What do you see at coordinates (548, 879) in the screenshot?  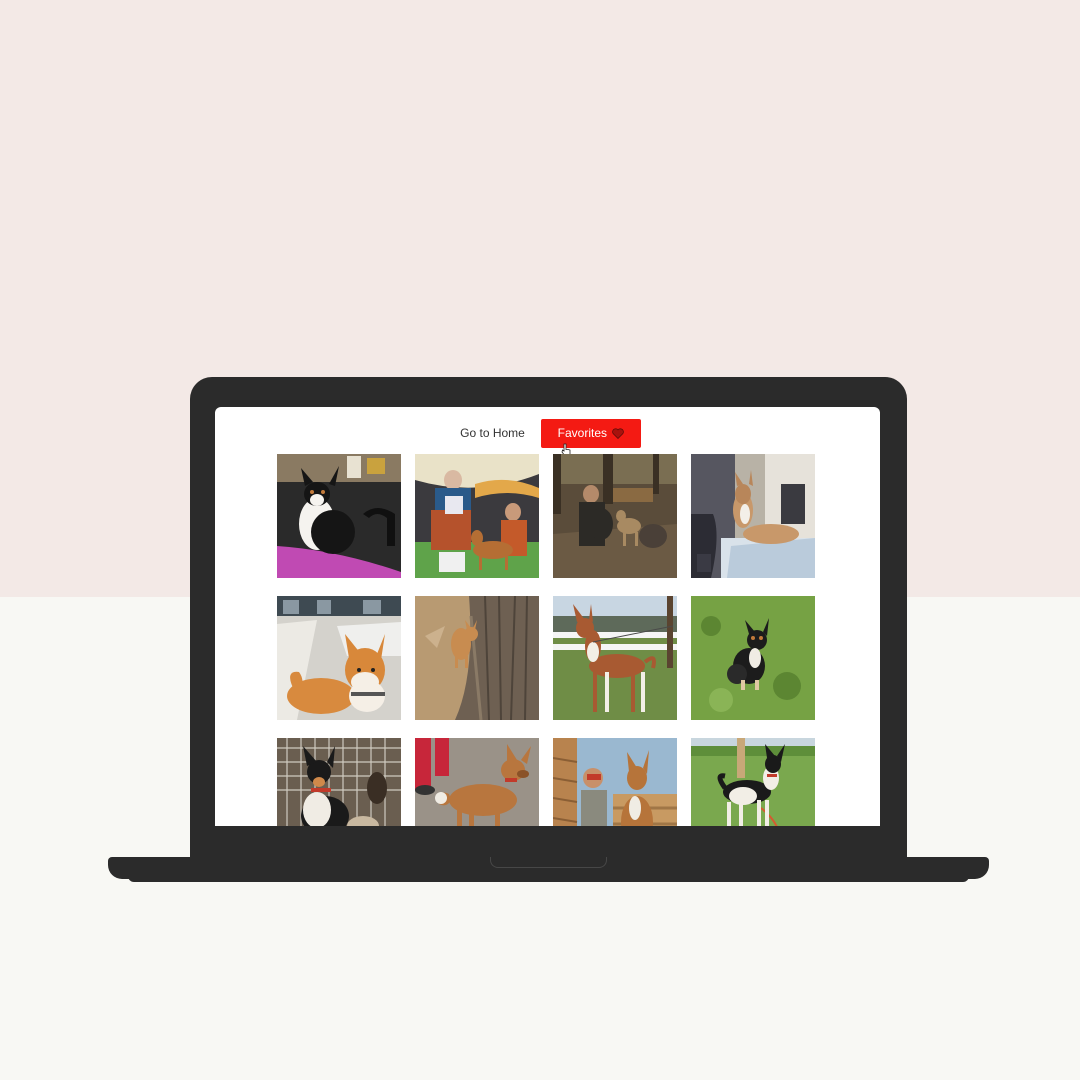 I see `laptop-base-foot` at bounding box center [548, 879].